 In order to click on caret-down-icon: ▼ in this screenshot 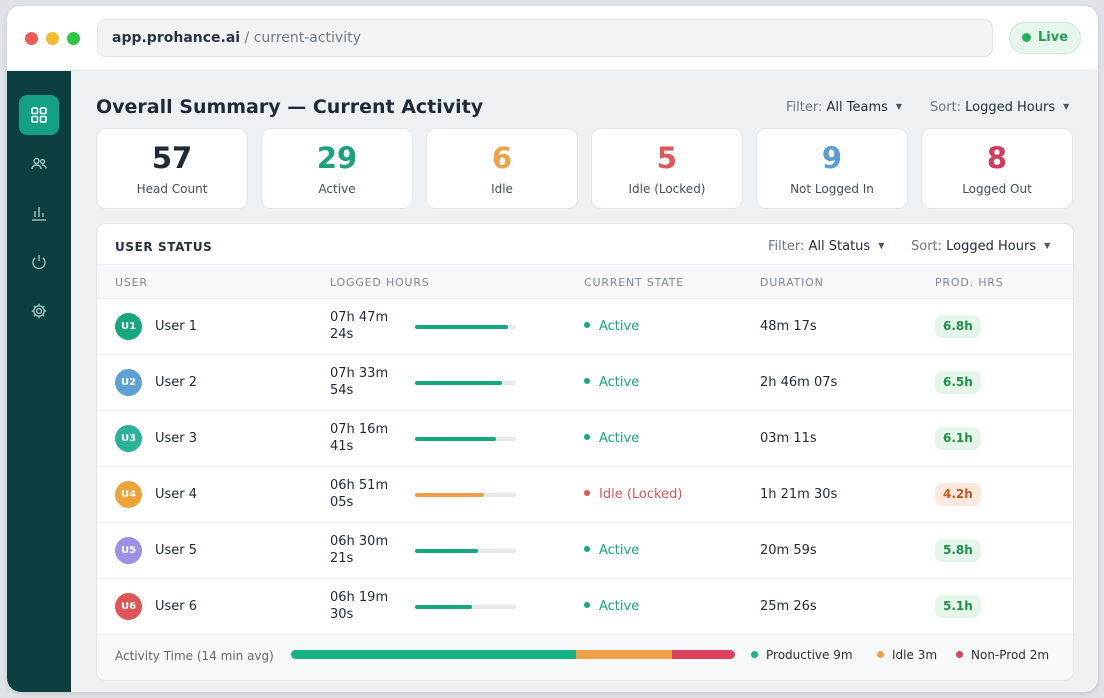, I will do `click(899, 106)`.